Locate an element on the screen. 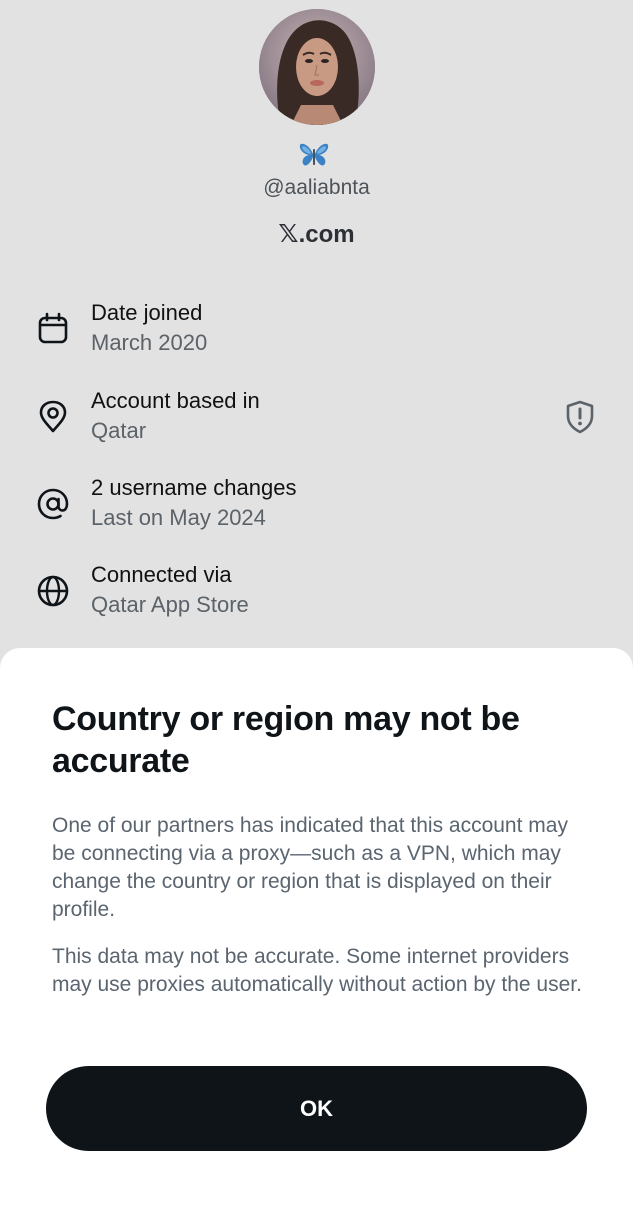 The height and width of the screenshot is (1208, 633). globe-icon is located at coordinates (53, 591).